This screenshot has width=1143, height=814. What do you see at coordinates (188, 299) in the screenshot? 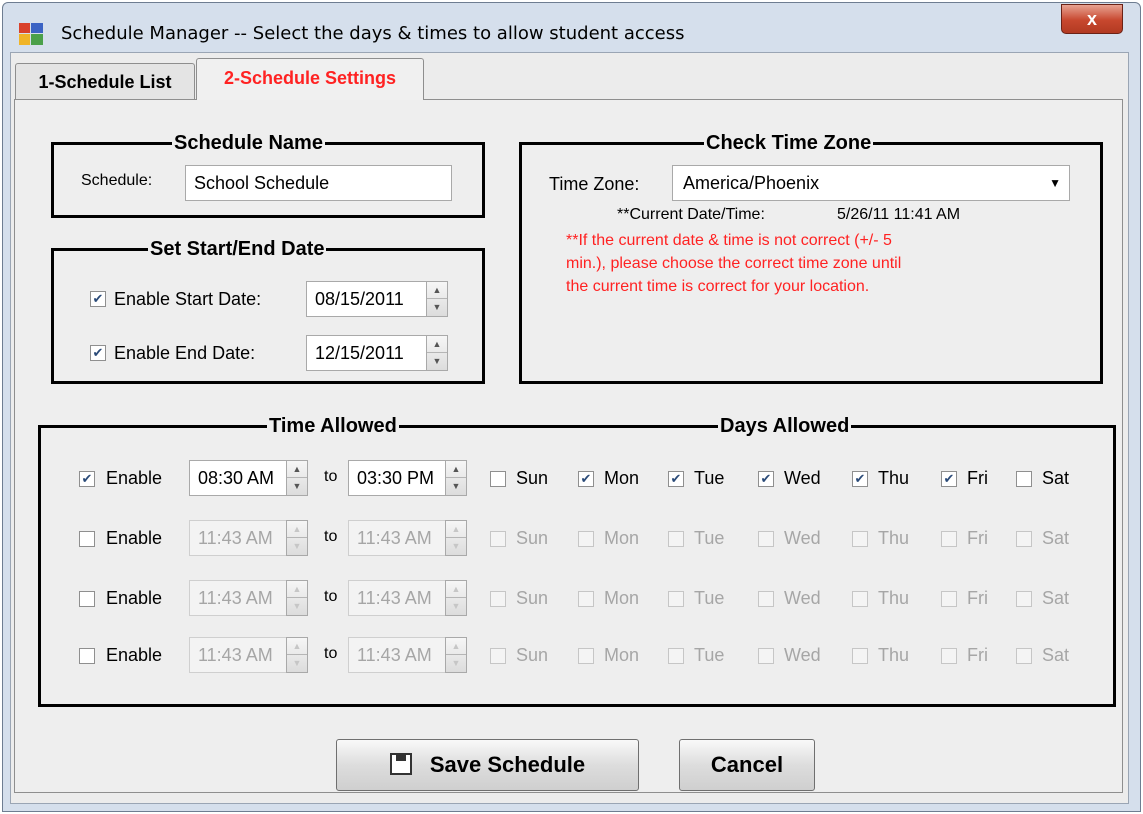
I see `enable-start-date-label: Enable Start Date:` at bounding box center [188, 299].